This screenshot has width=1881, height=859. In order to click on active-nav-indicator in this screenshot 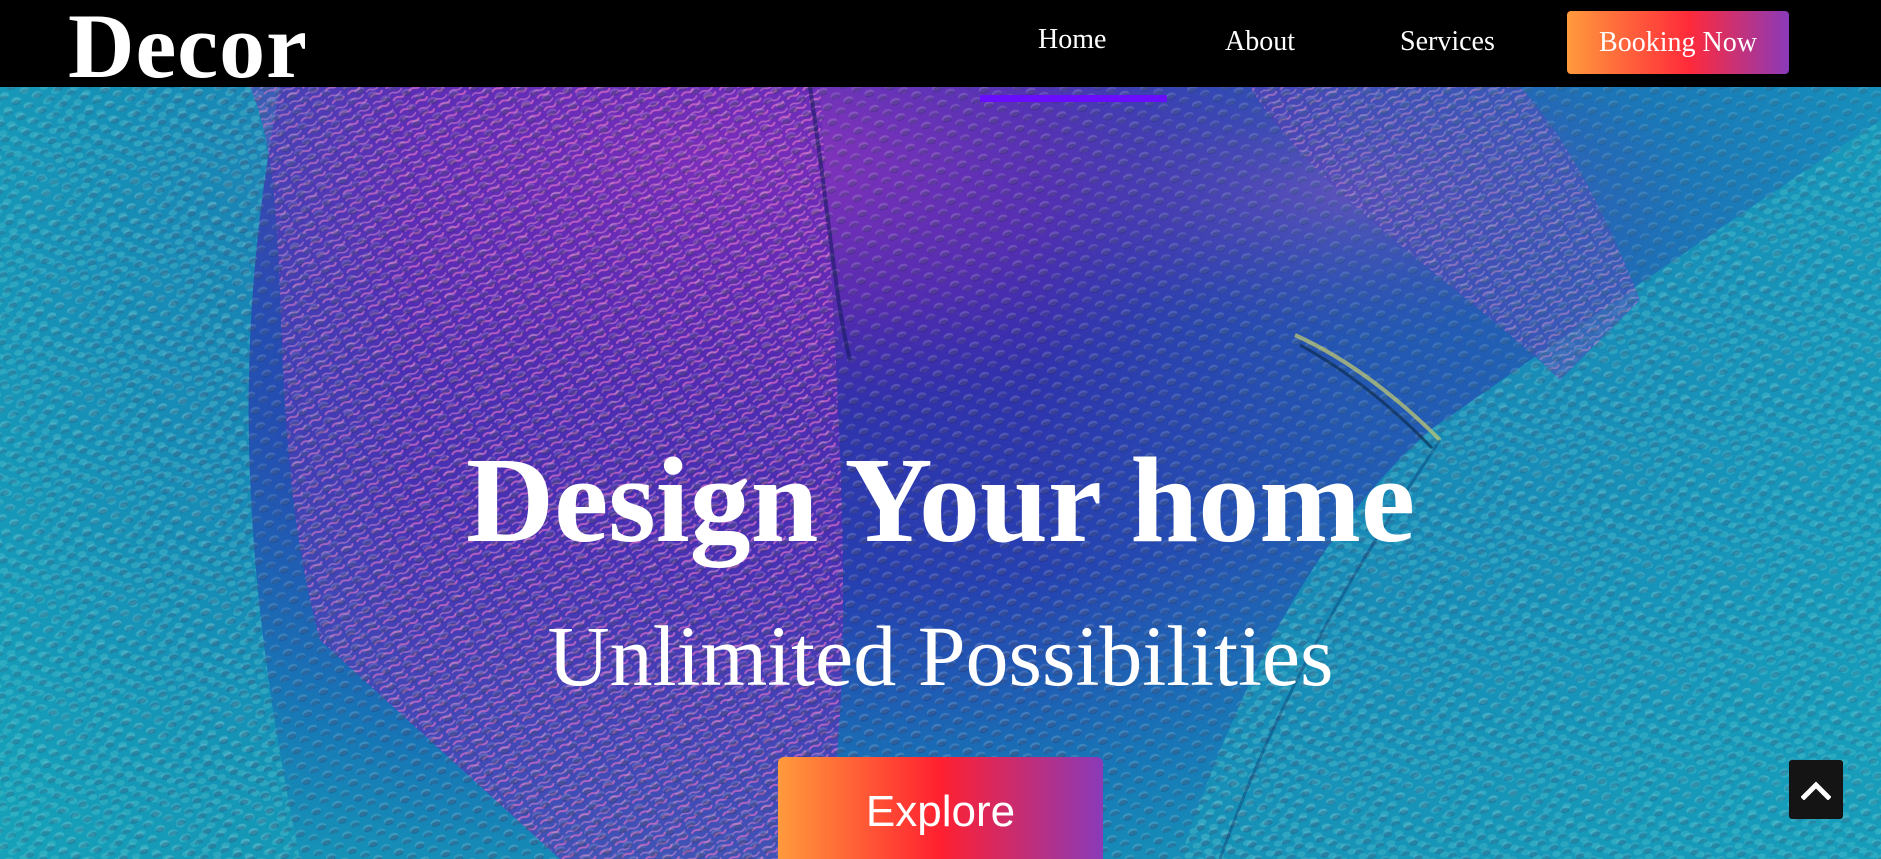, I will do `click(1073, 98)`.